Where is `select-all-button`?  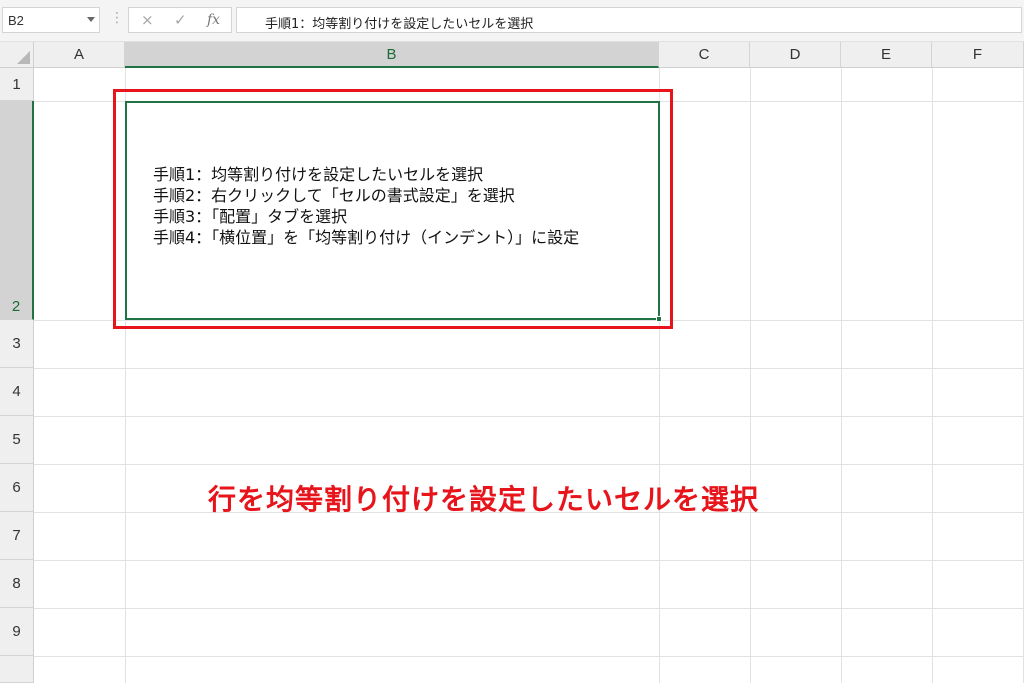
select-all-button is located at coordinates (17, 55).